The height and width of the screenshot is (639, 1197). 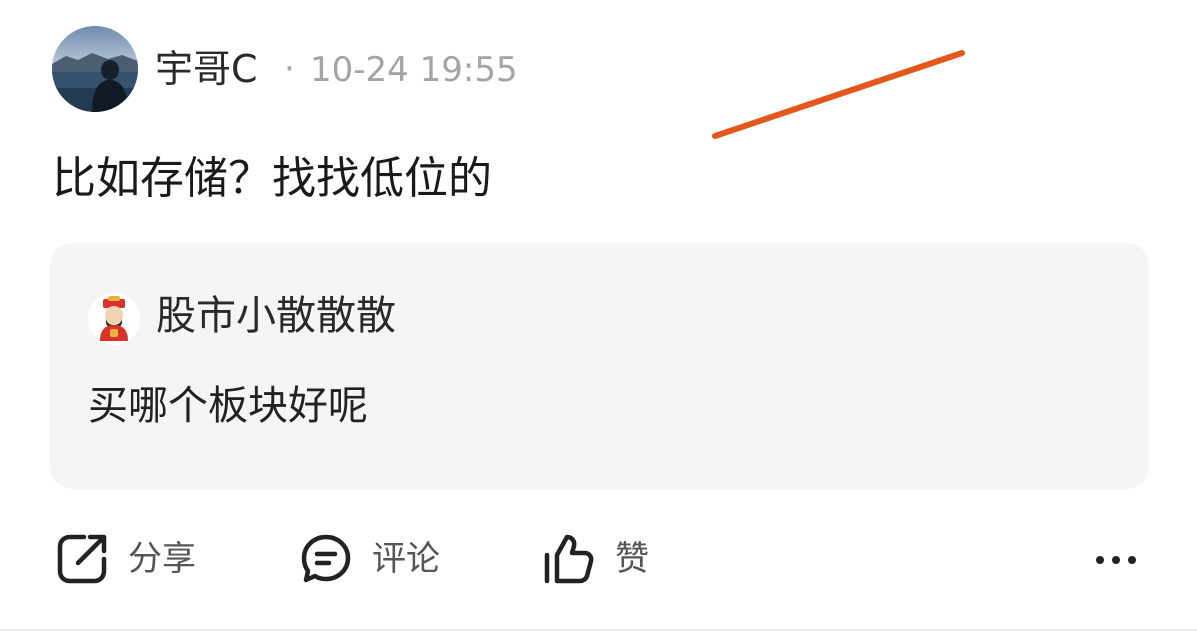 I want to click on comment-label: 评论, so click(x=406, y=559).